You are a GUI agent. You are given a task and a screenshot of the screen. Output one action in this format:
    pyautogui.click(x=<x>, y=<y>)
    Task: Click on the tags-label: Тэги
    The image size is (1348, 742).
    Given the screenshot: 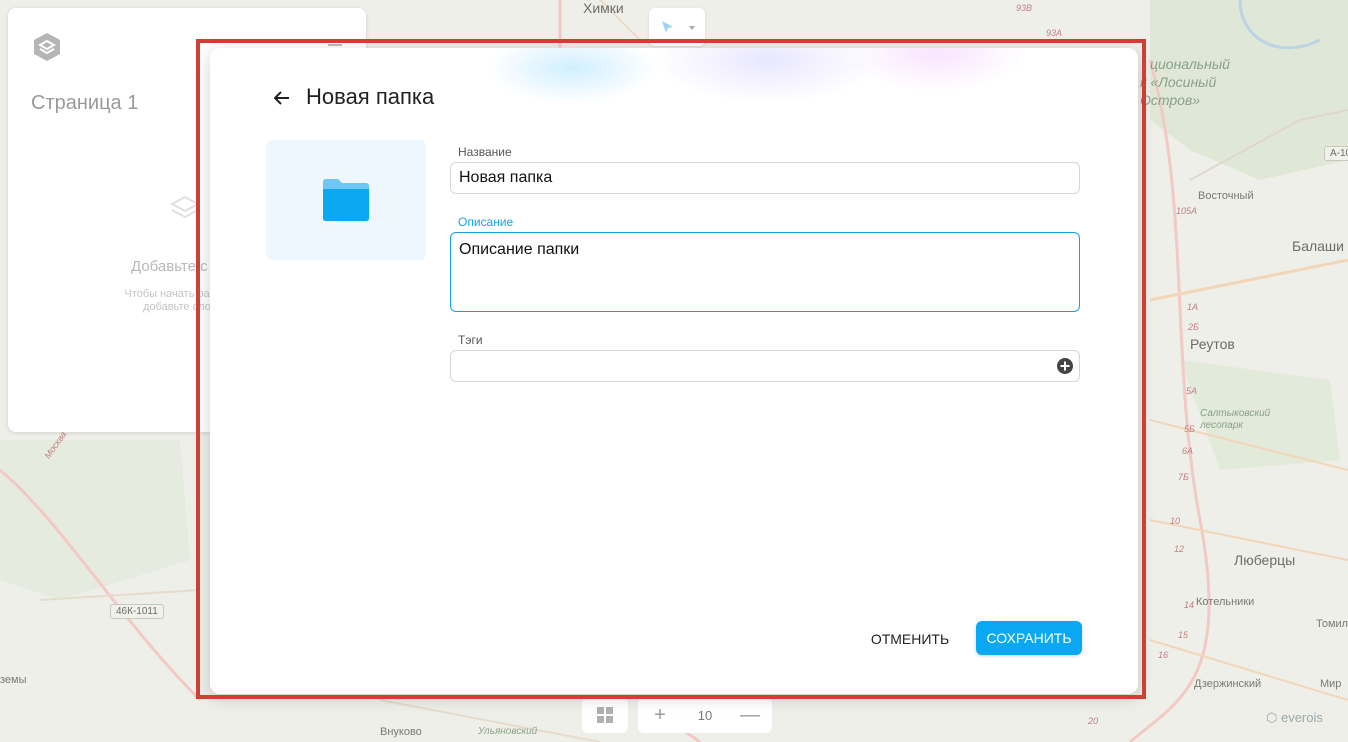 What is the action you would take?
    pyautogui.click(x=470, y=340)
    